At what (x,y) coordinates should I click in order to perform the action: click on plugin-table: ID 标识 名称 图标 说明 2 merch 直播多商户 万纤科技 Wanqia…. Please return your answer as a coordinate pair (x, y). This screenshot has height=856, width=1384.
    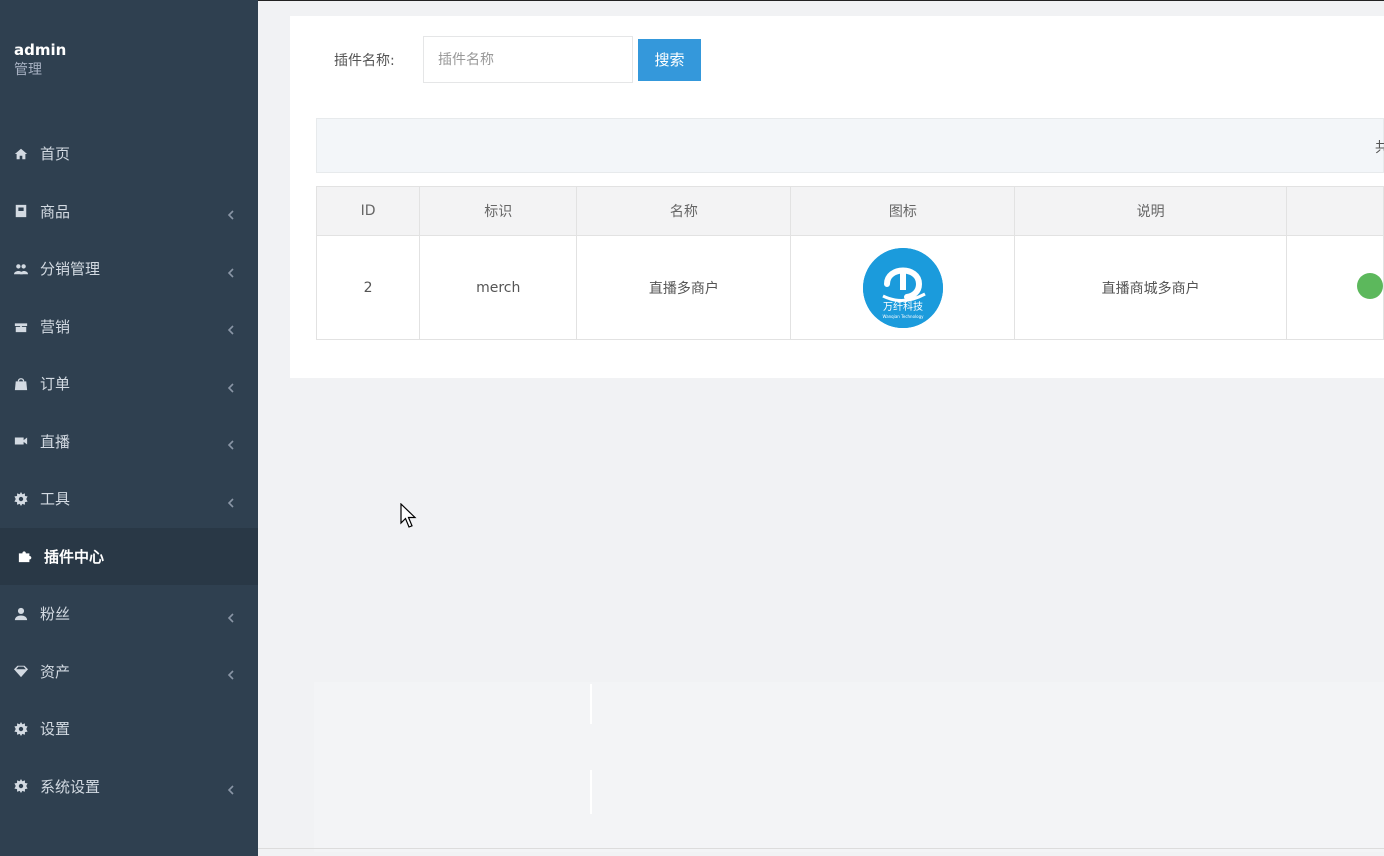
    Looking at the image, I should click on (849, 263).